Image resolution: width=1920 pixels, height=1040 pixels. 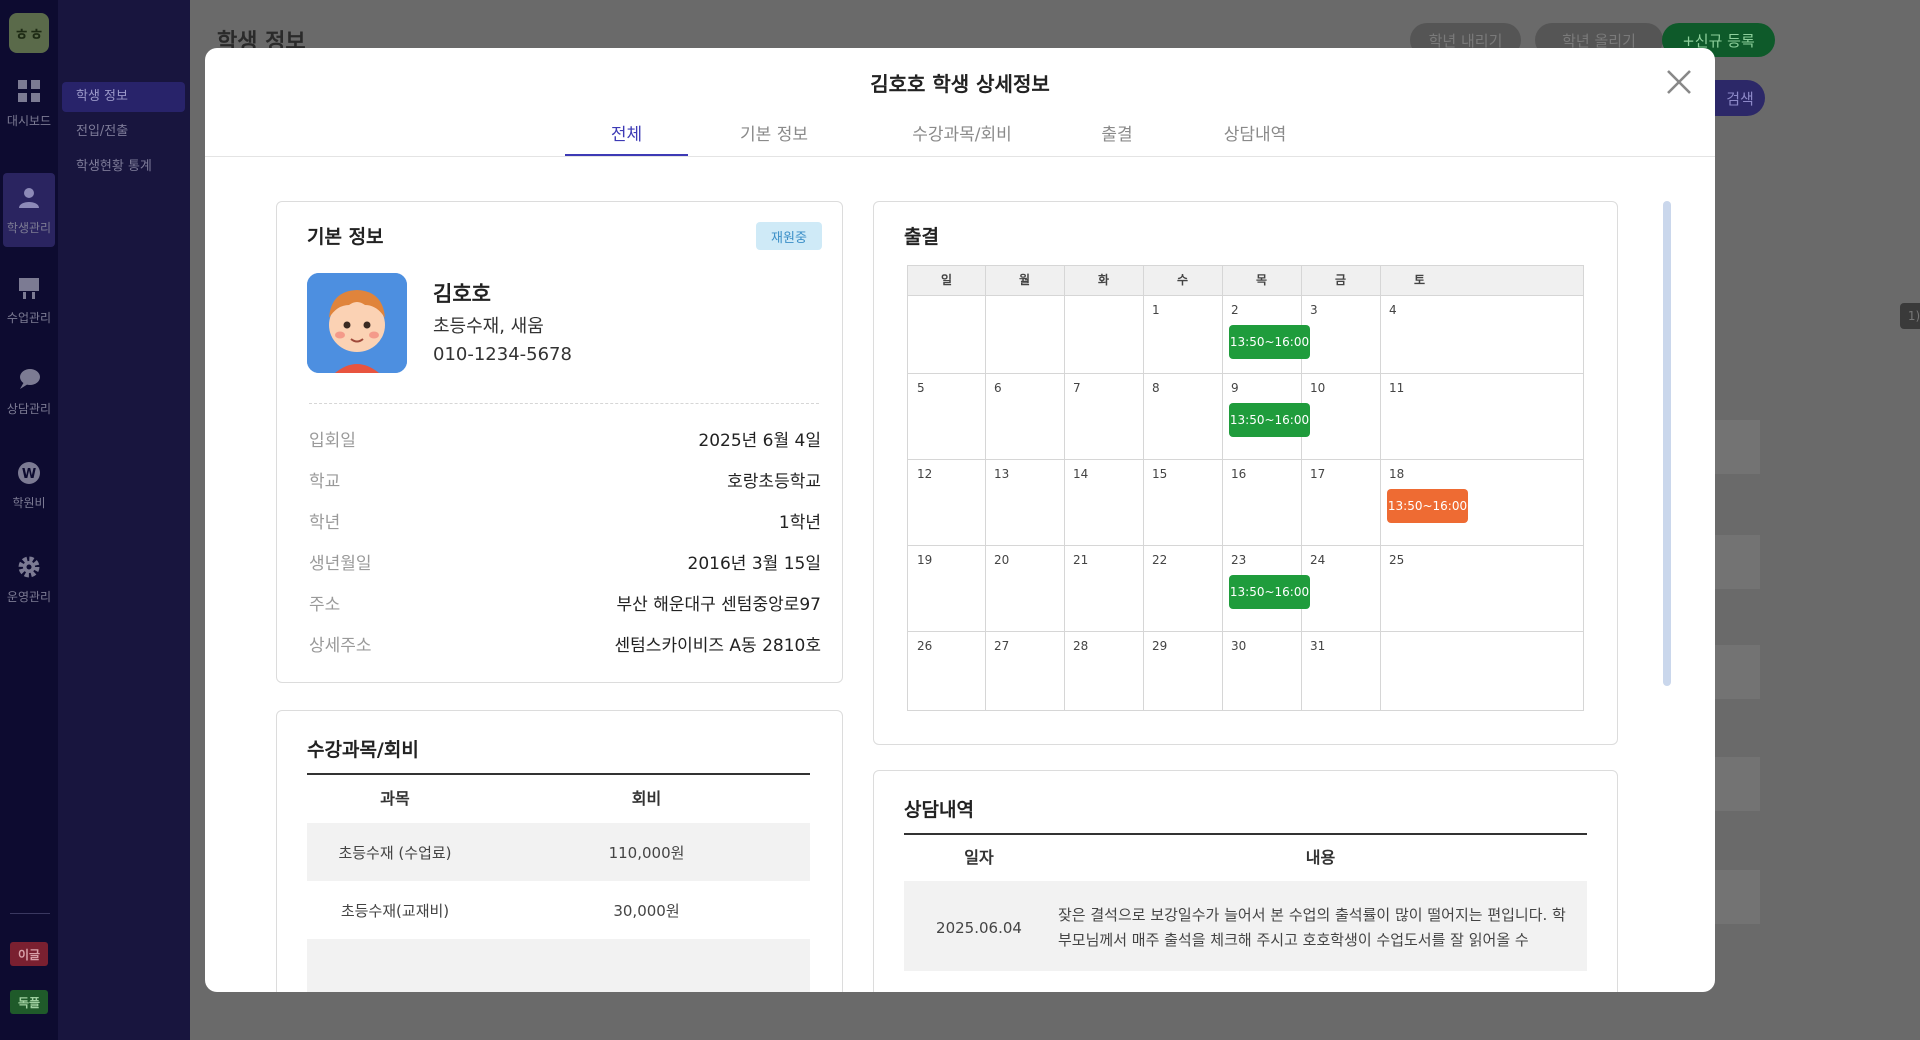 I want to click on calendar-day: 14, so click(x=1080, y=474).